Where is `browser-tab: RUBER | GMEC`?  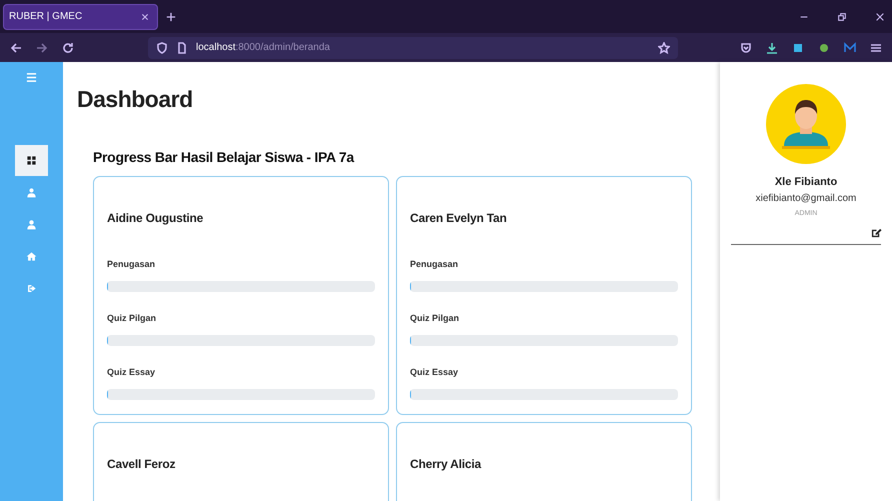
browser-tab: RUBER | GMEC is located at coordinates (80, 17).